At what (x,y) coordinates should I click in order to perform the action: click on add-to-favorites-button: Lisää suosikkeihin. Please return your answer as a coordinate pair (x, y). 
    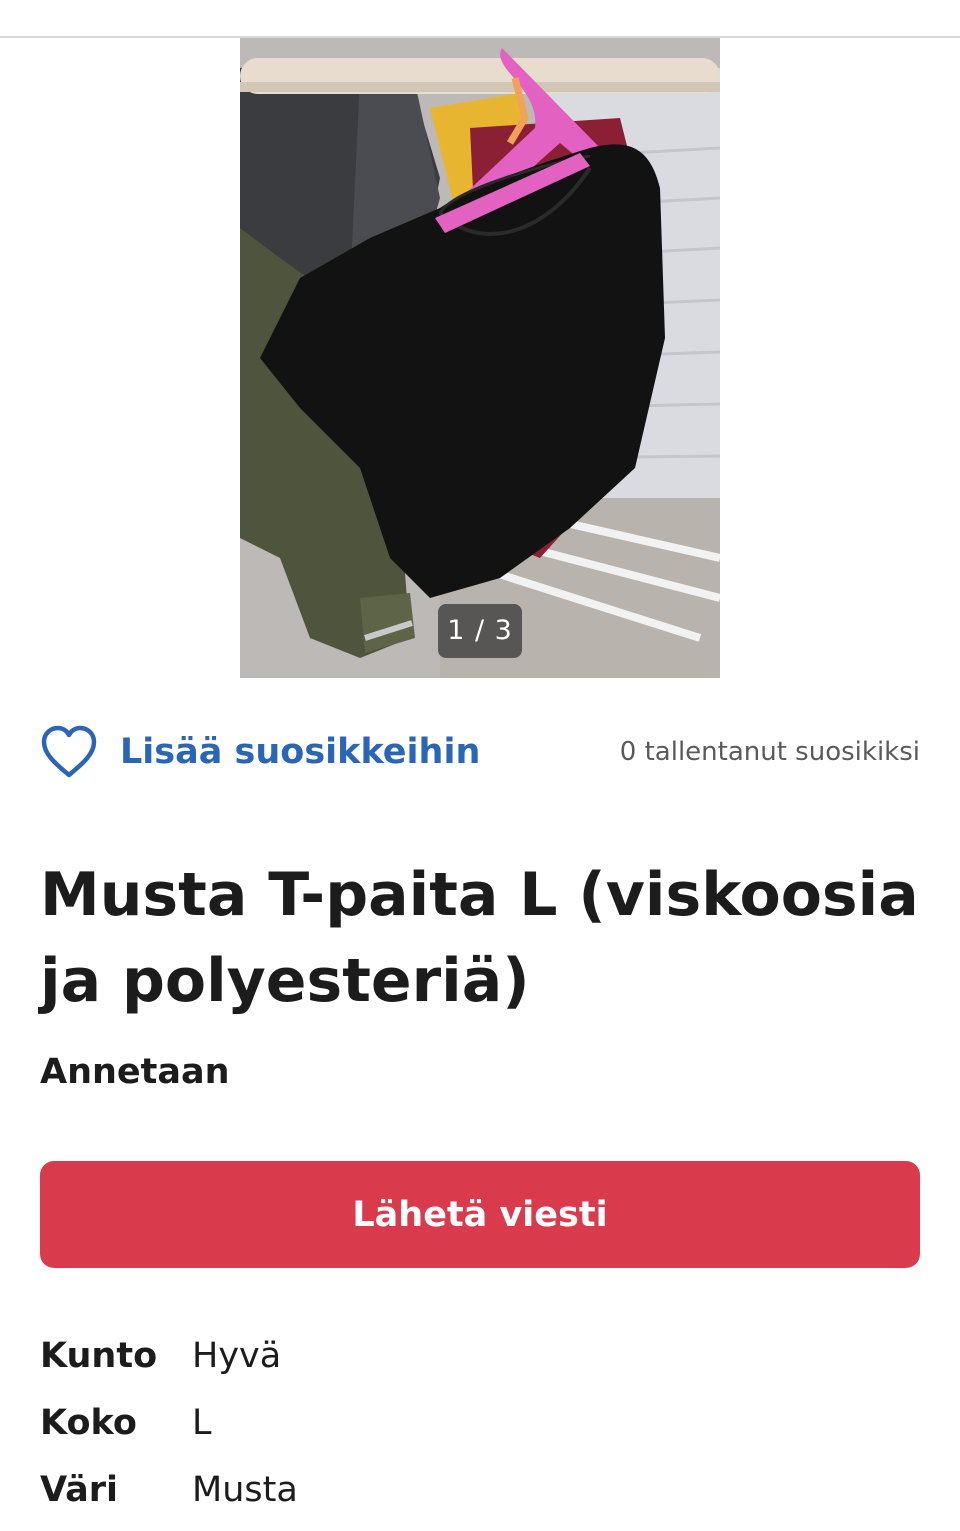
    Looking at the image, I should click on (260, 752).